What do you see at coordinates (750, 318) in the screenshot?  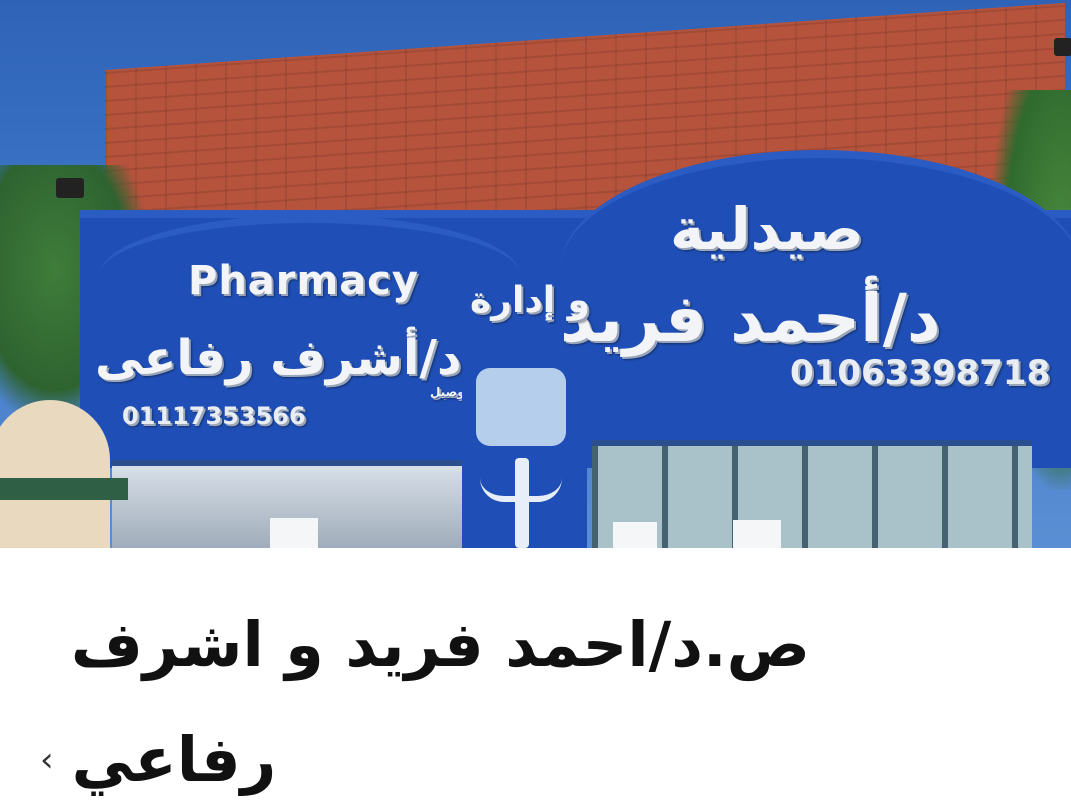 I see `sign-doctor-ahmed: د/أحمد فريد` at bounding box center [750, 318].